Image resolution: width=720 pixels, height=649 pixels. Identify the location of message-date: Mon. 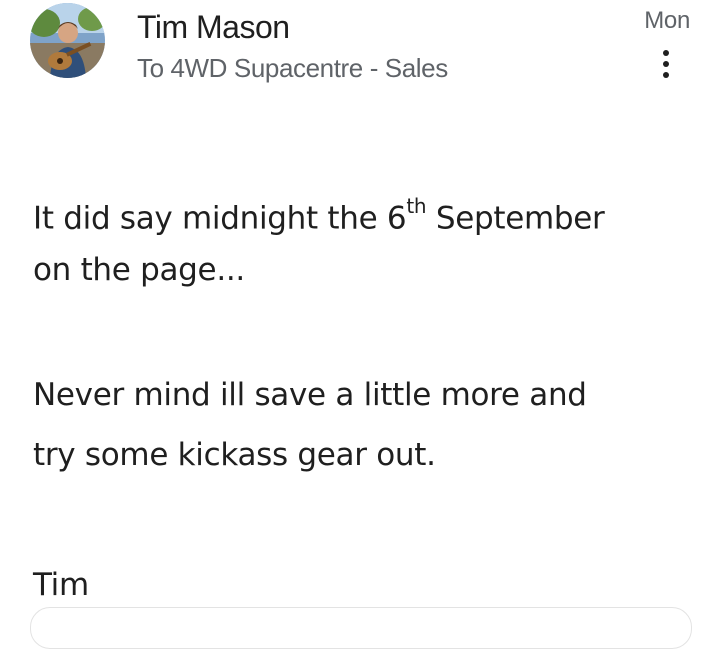
(667, 20).